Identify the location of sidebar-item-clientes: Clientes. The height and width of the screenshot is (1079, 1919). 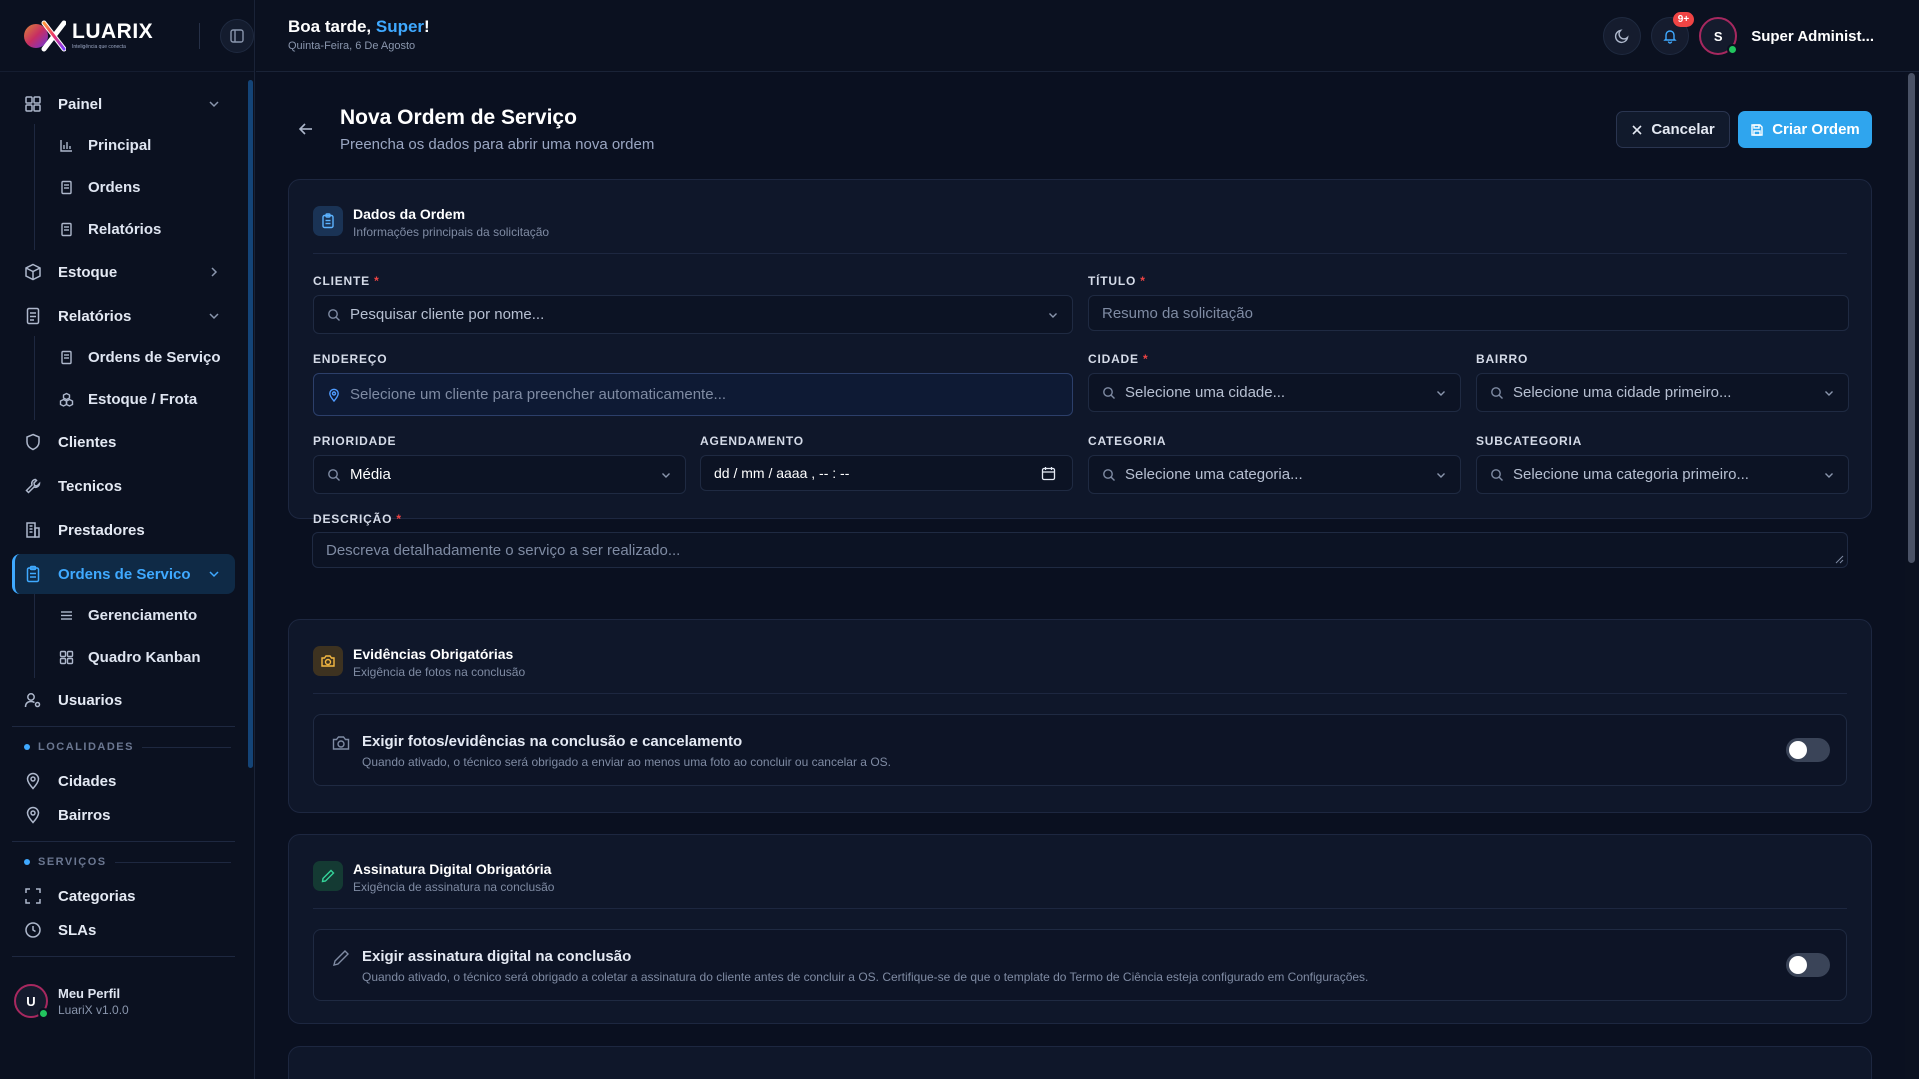
(123, 442).